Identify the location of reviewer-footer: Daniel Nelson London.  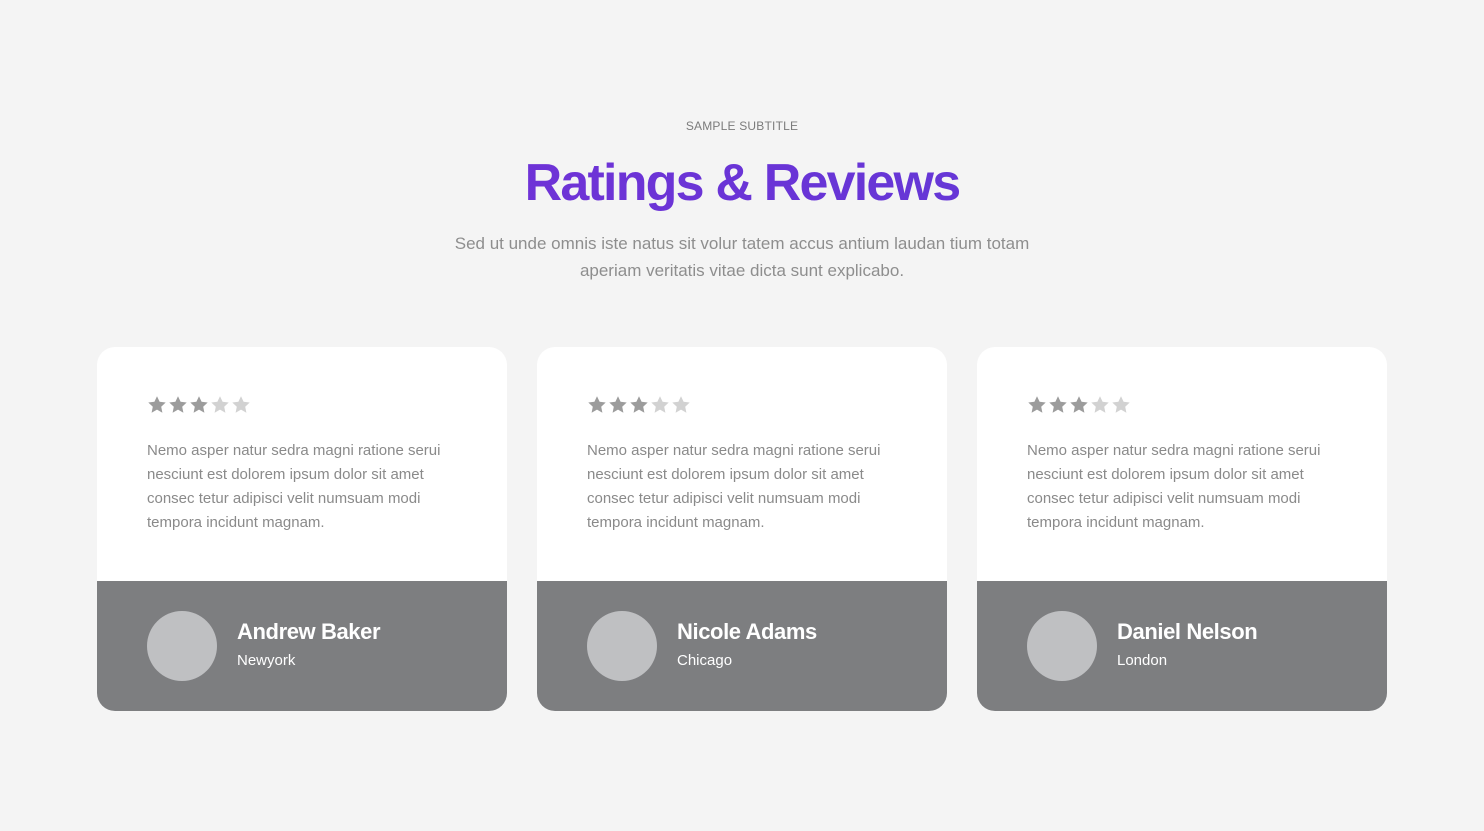
(1182, 646).